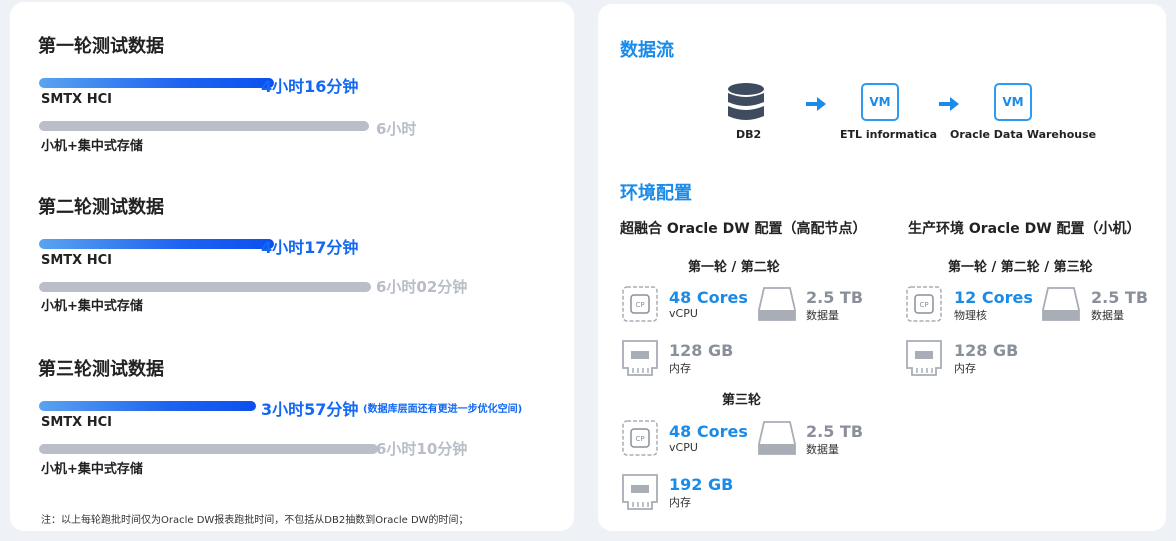  What do you see at coordinates (310, 409) in the screenshot?
I see `round3-hci-time: 3小时57分钟` at bounding box center [310, 409].